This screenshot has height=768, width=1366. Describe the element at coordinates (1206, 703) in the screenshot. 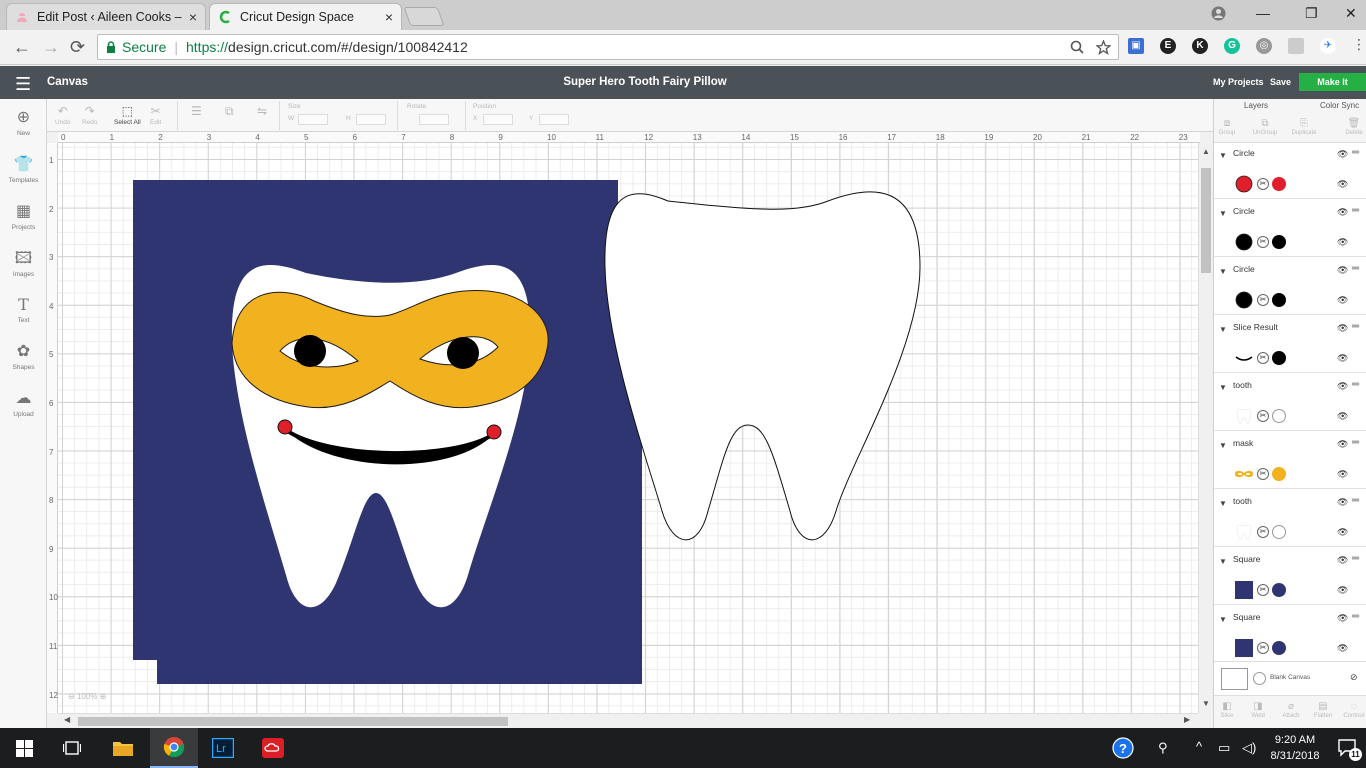

I see `scroll-down-icon: ▼` at that location.